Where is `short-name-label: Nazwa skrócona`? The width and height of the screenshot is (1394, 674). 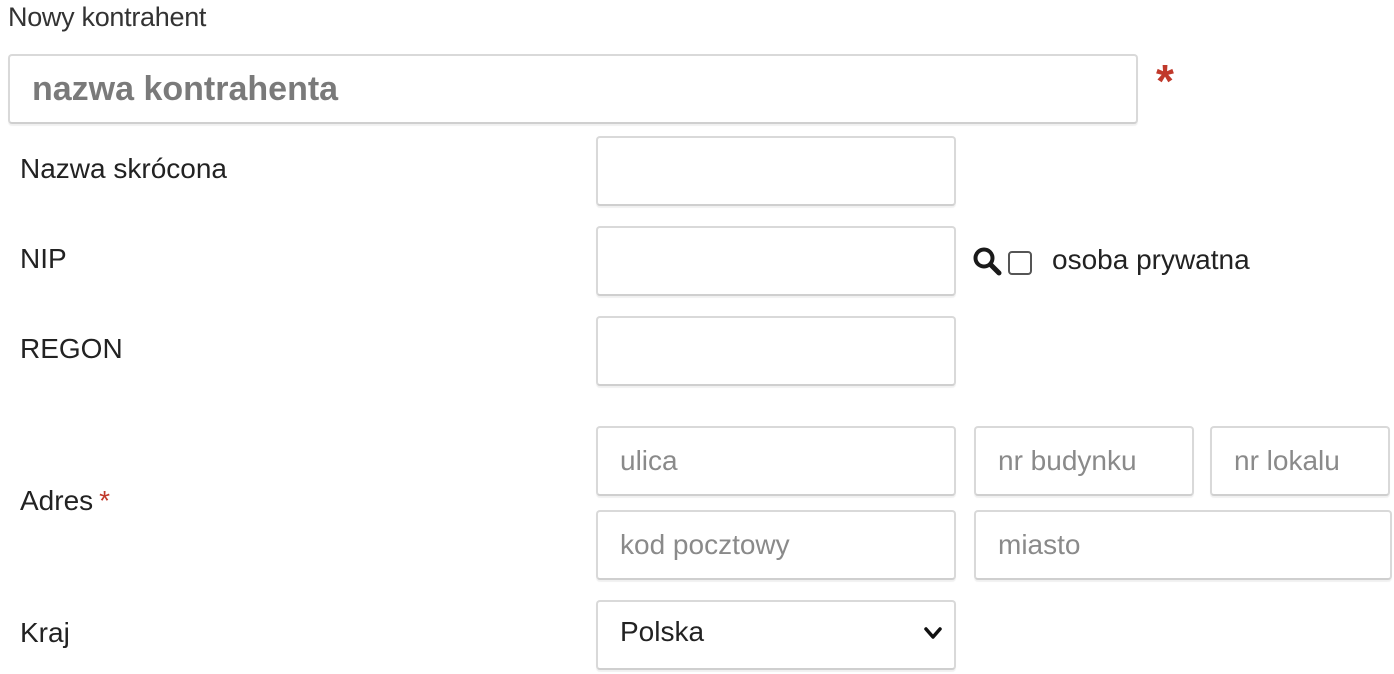
short-name-label: Nazwa skrócona is located at coordinates (123, 168).